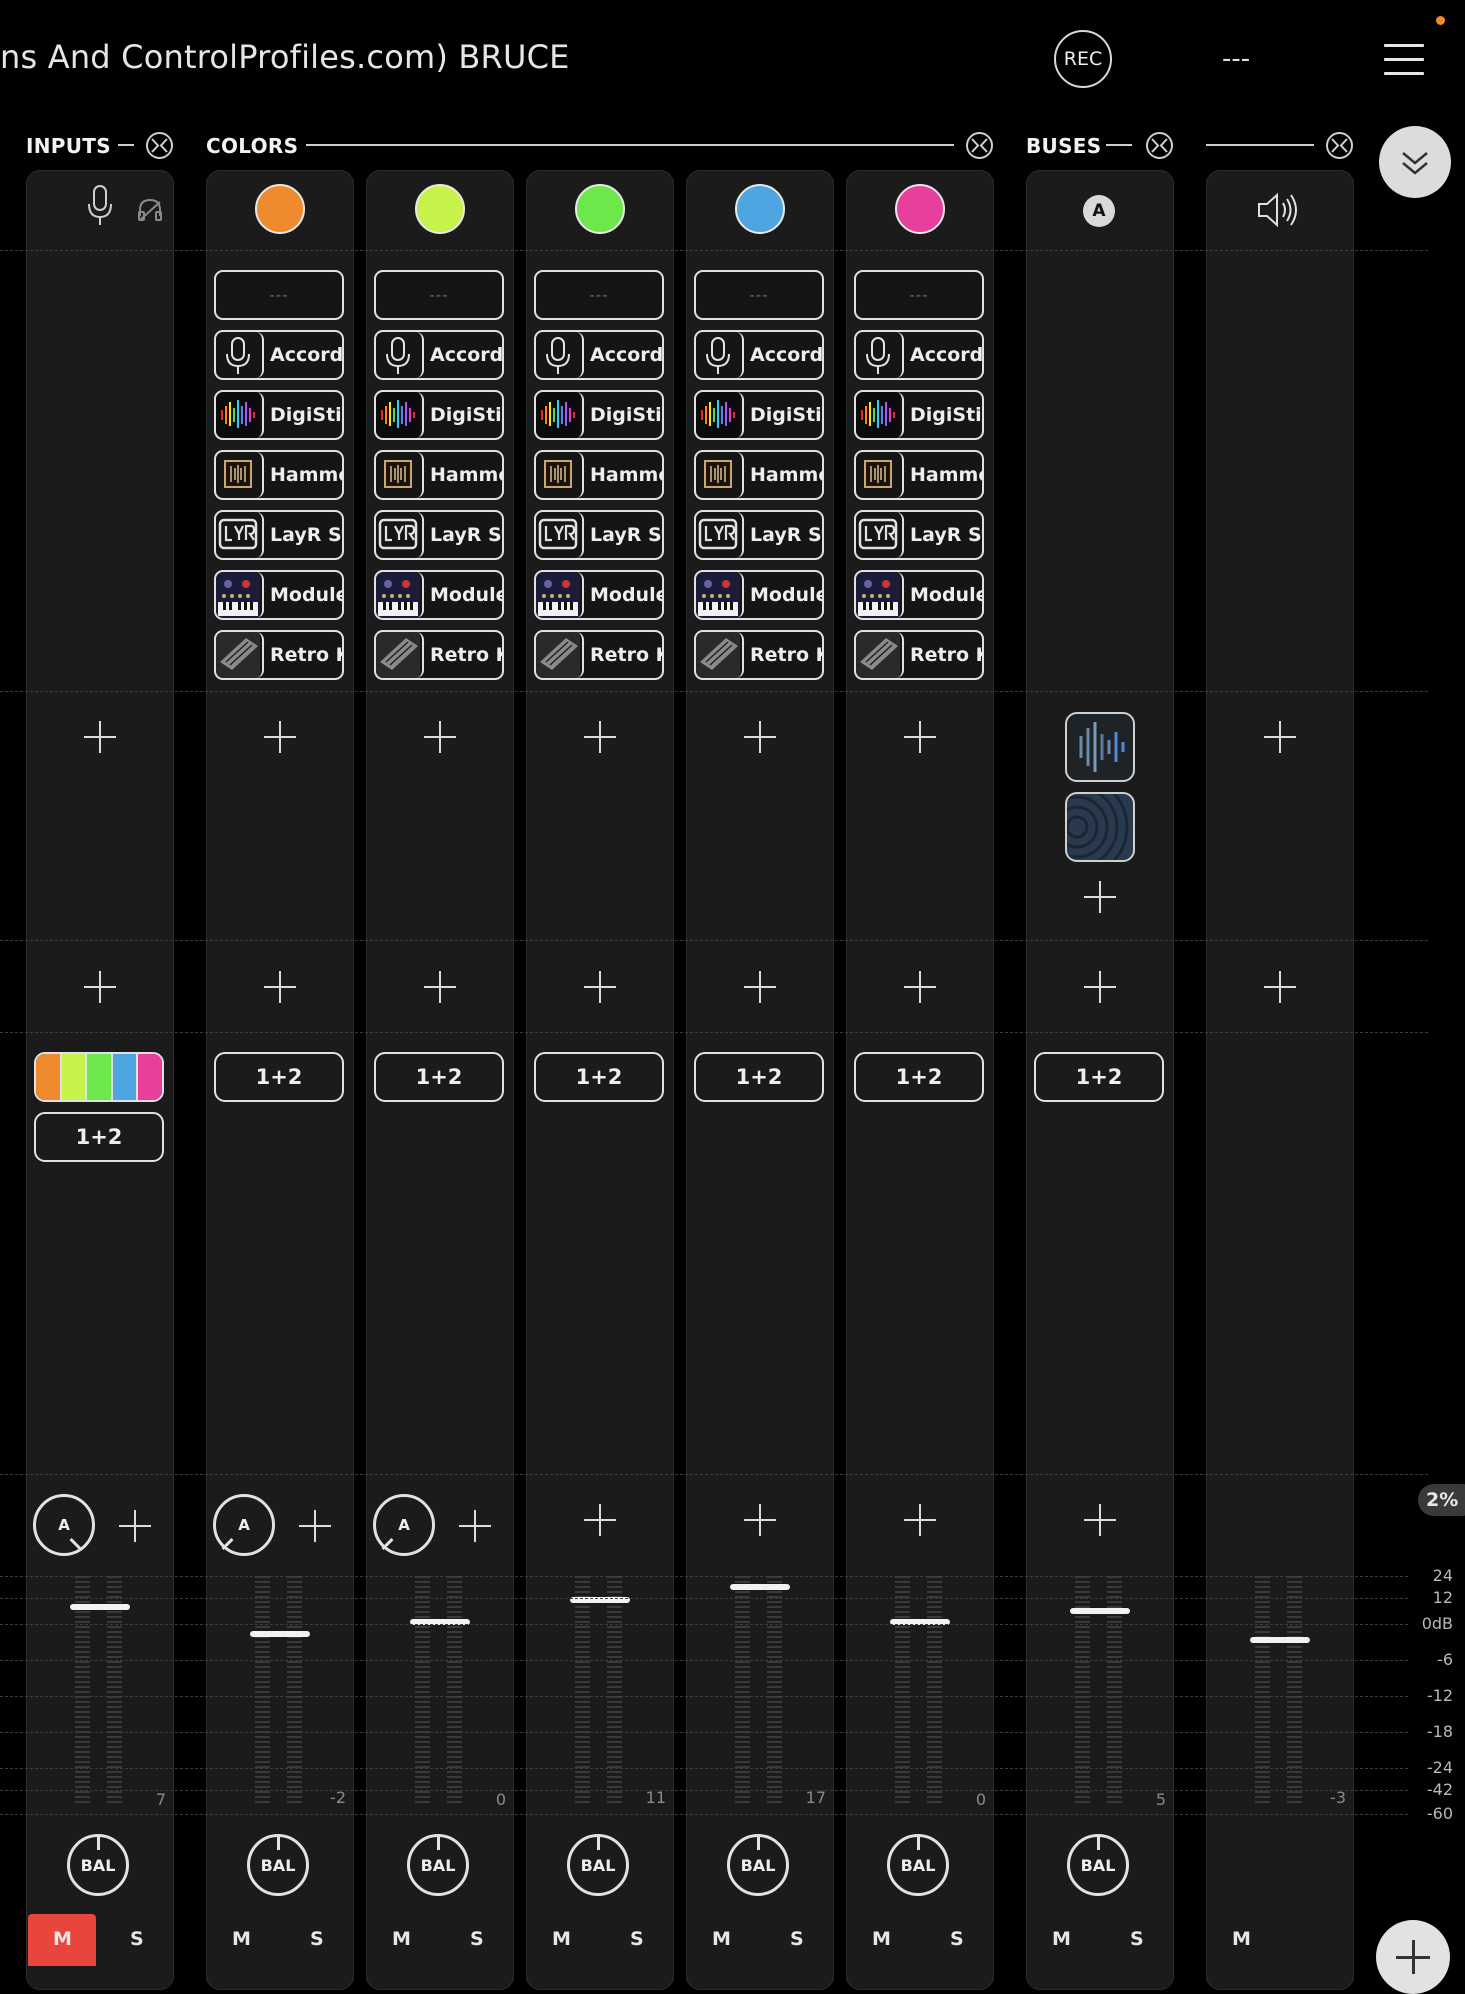  Describe the element at coordinates (599, 1077) in the screenshot. I see `routing-button-green: 1+2` at that location.